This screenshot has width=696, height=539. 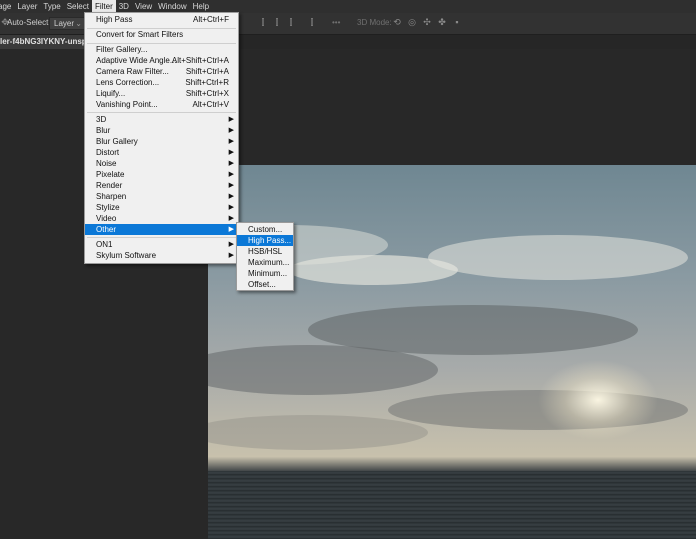 I want to click on auto-select-value: Layer, so click(x=64, y=23).